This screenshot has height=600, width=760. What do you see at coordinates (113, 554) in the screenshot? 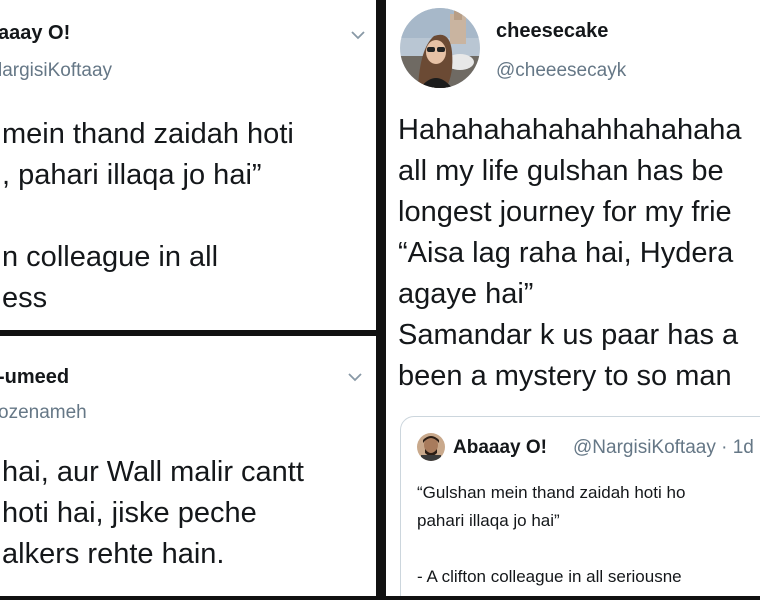
I see `tweet-text-line: alkers rehte hain.` at bounding box center [113, 554].